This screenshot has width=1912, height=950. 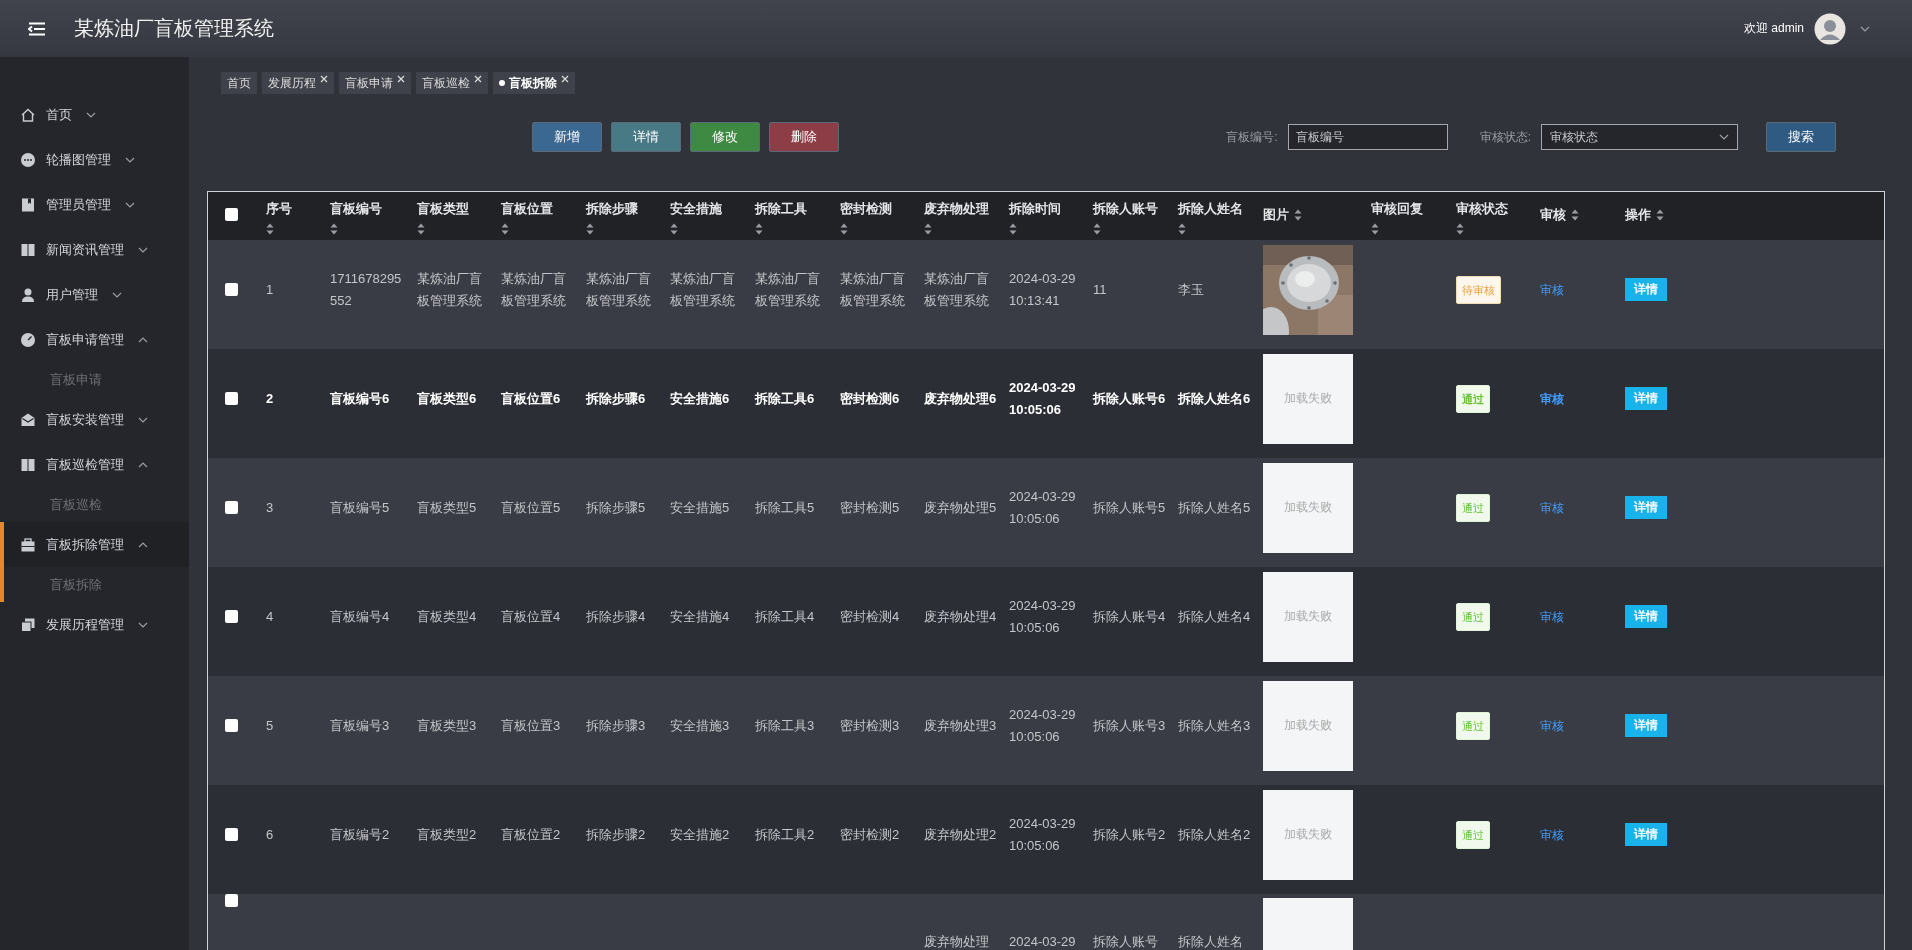 I want to click on tab: 发展历程, so click(x=298, y=83).